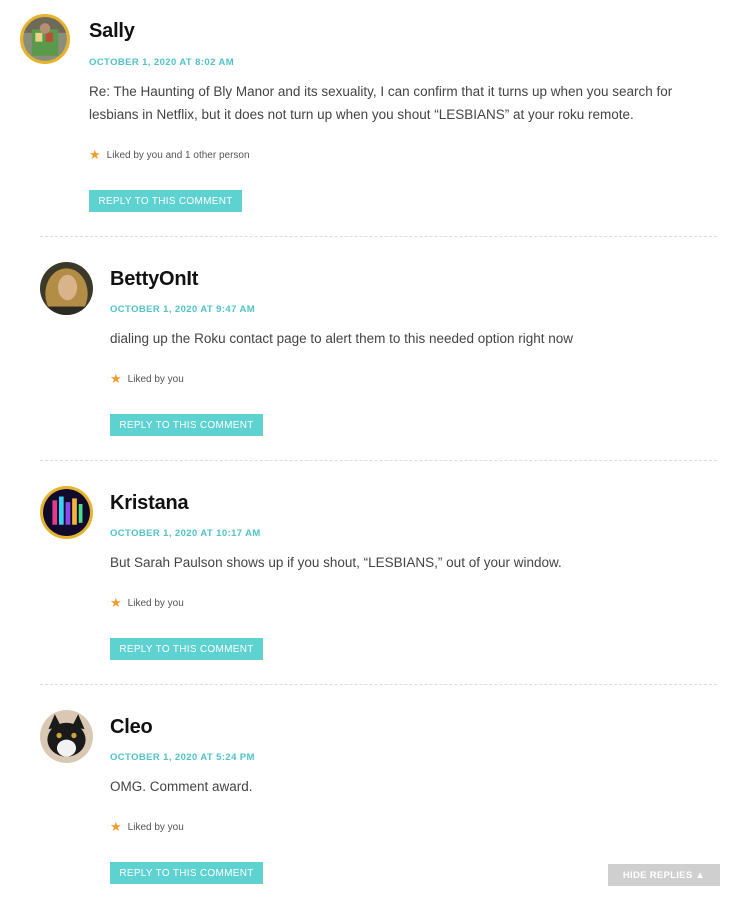 This screenshot has width=735, height=900. Describe the element at coordinates (161, 62) in the screenshot. I see `comment-date: OCTOBER 1, 2020 AT 8:02 AM` at that location.